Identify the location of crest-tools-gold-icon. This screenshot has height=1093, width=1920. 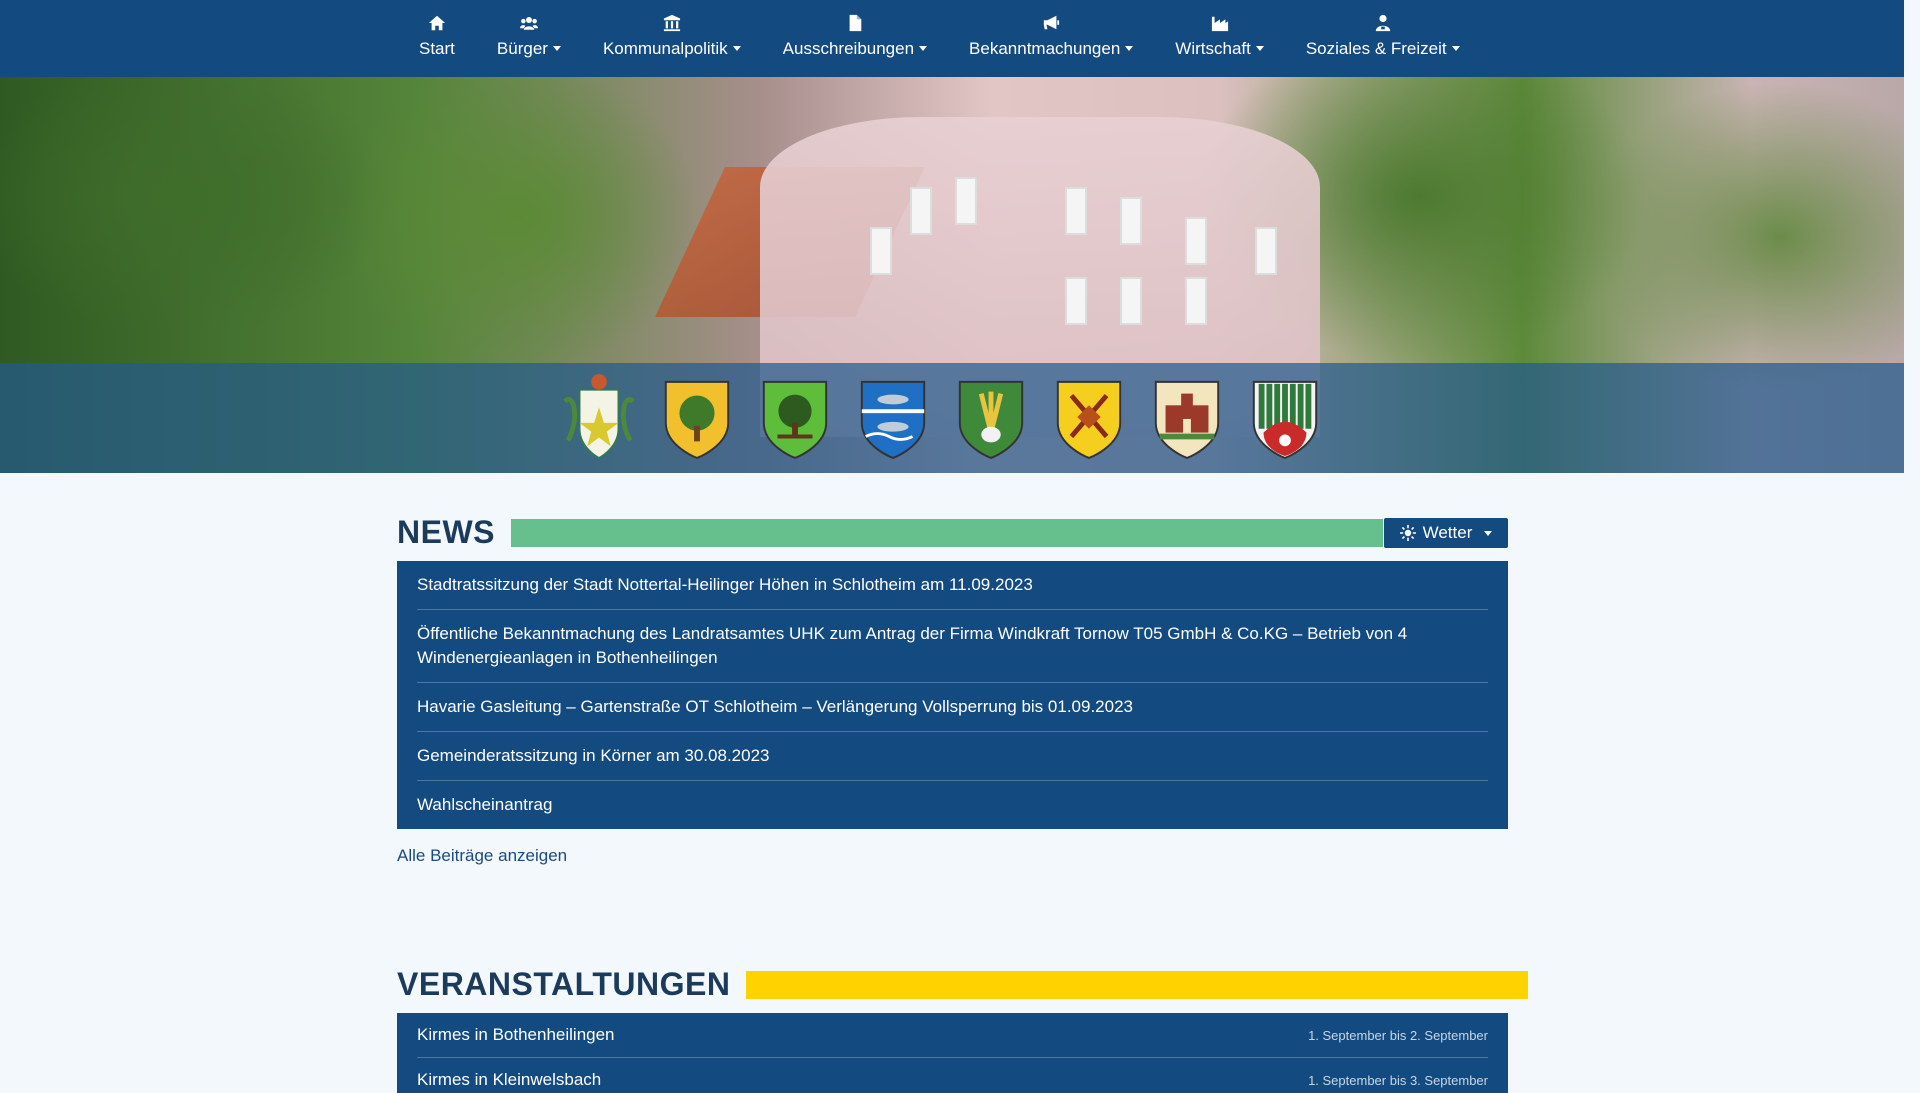
(1089, 417).